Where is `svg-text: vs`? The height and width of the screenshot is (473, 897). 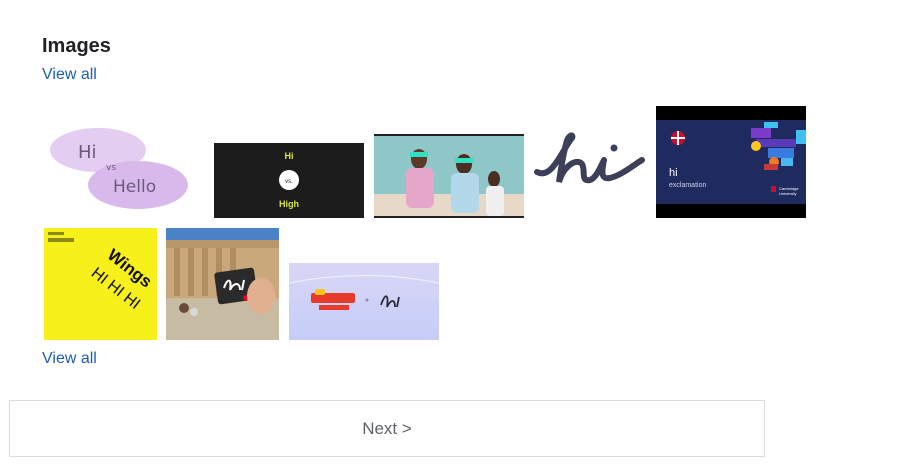
svg-text: vs is located at coordinates (111, 168).